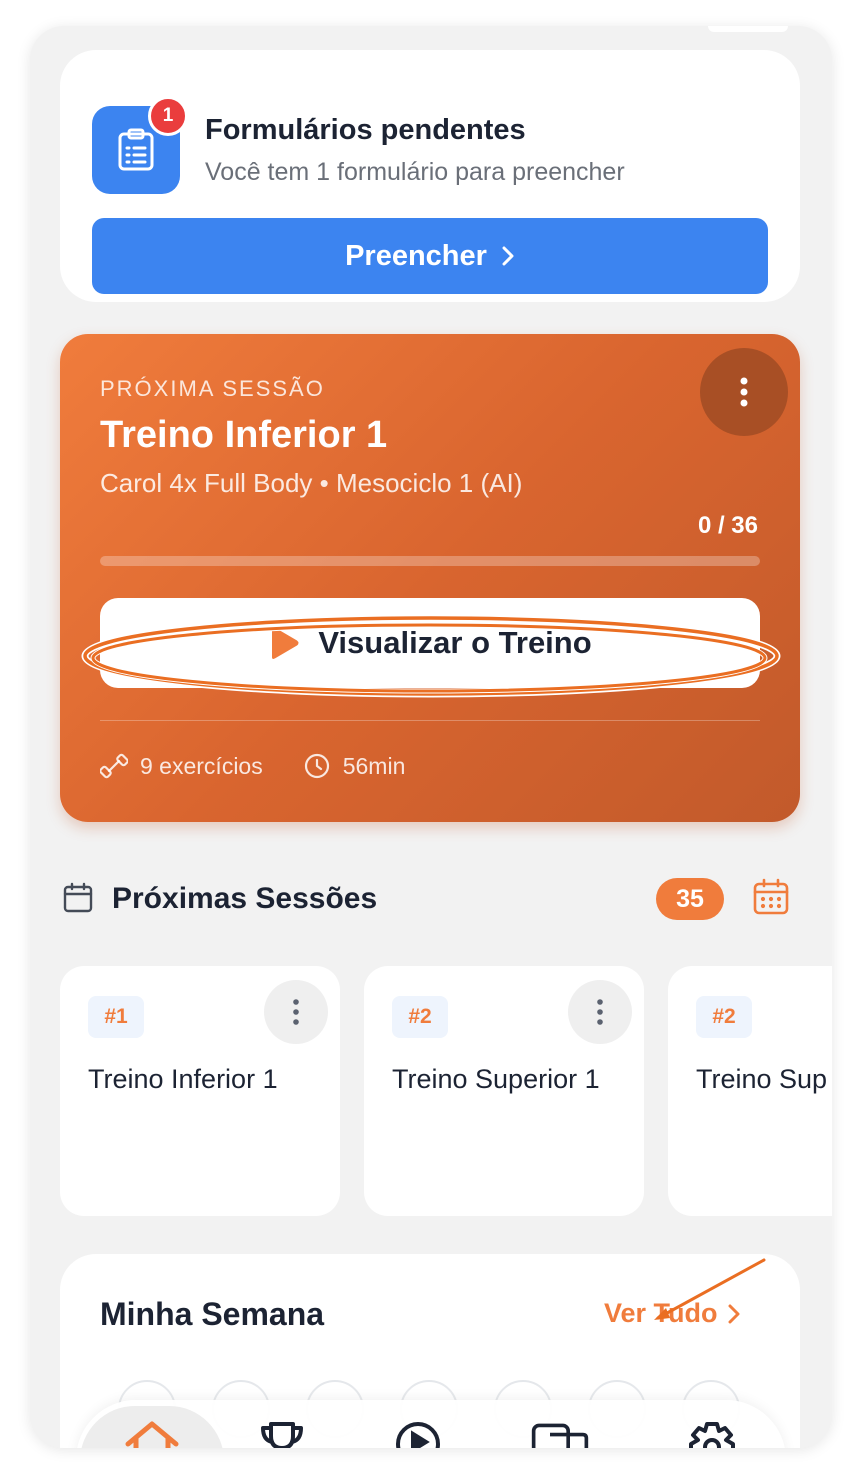  I want to click on tile-number: #1, so click(116, 1017).